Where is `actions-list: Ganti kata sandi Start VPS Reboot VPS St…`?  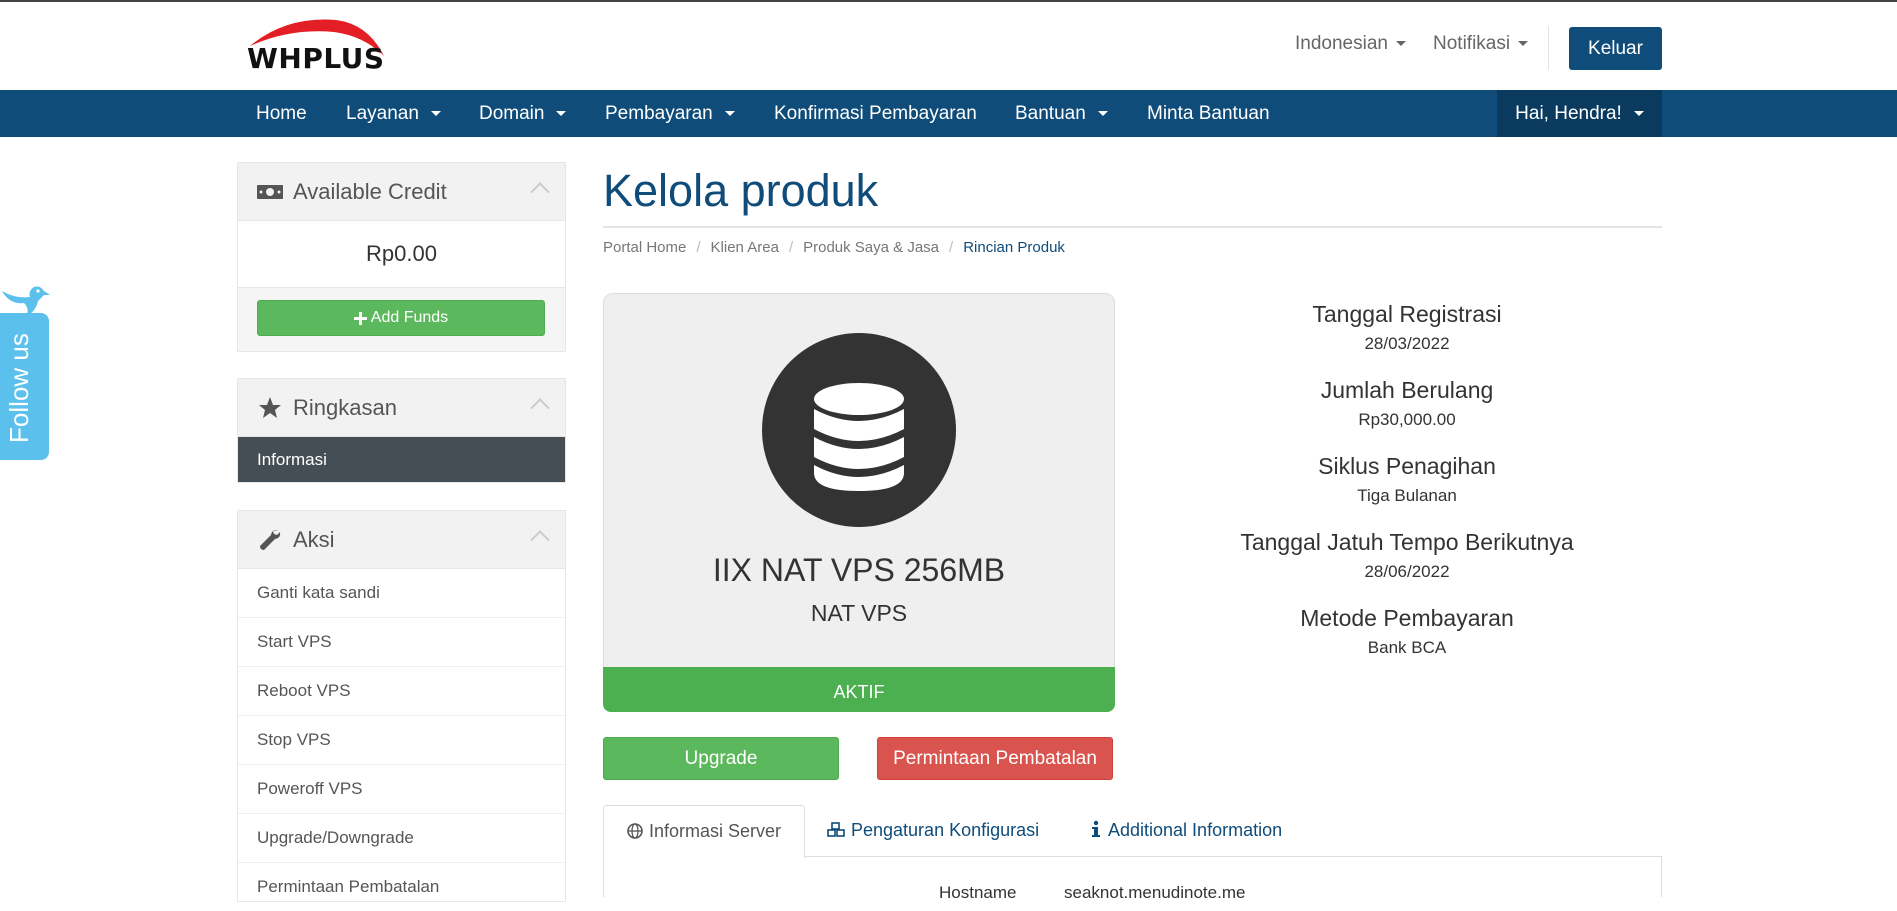
actions-list: Ganti kata sandi Start VPS Reboot VPS St… is located at coordinates (401, 740).